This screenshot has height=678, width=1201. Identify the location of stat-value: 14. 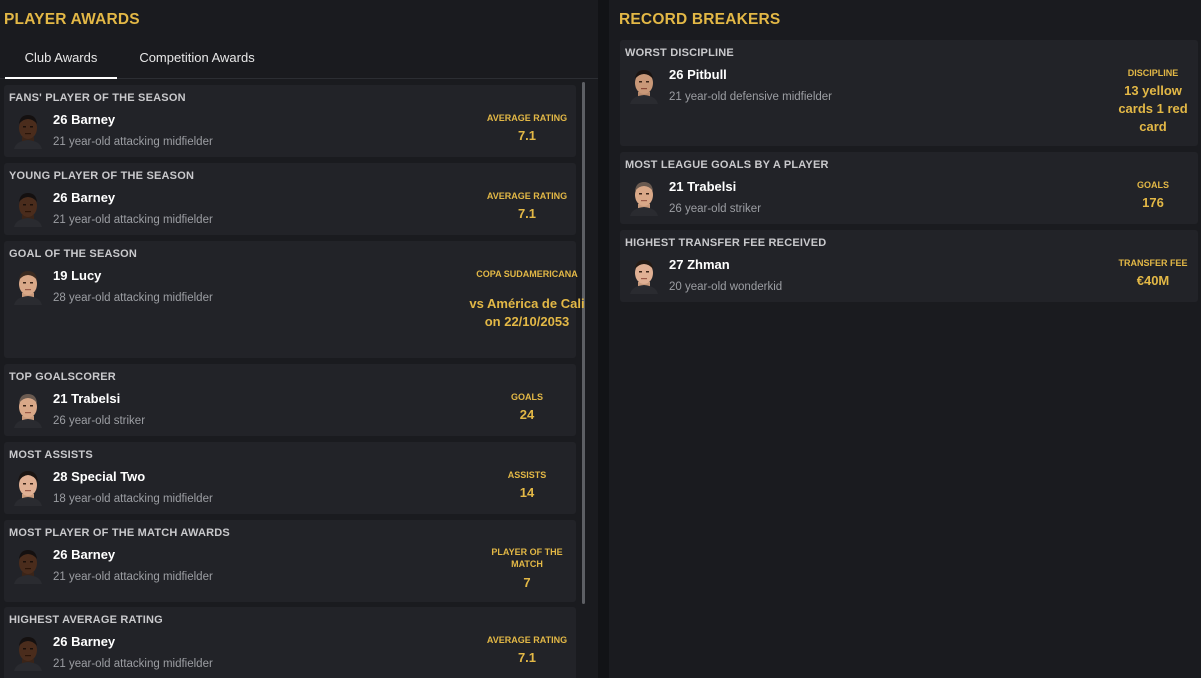
(527, 492).